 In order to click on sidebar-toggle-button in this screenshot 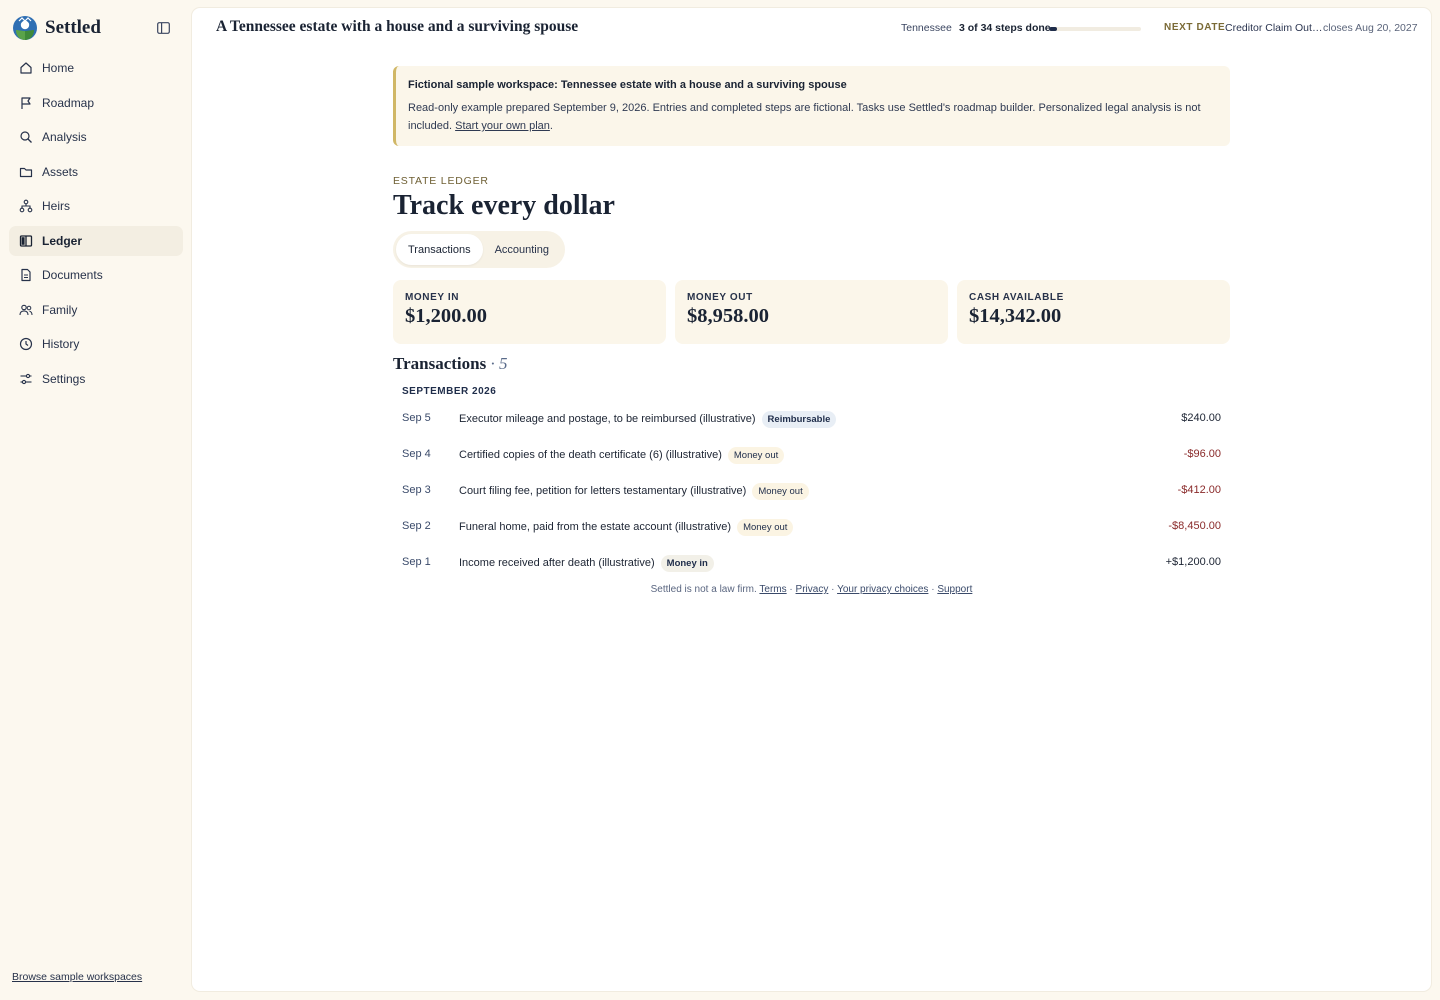, I will do `click(163, 27)`.